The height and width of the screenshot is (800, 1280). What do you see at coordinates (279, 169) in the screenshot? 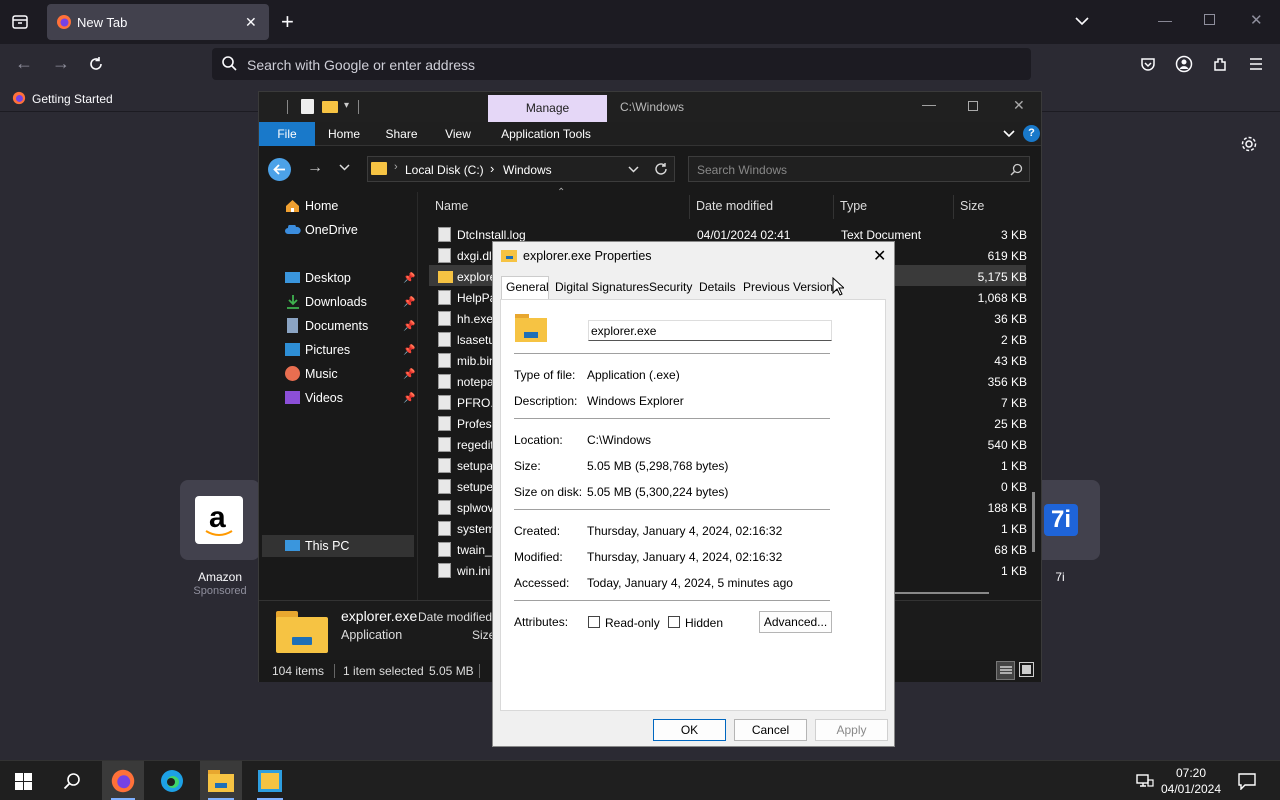
I see `back-arrow-icon` at bounding box center [279, 169].